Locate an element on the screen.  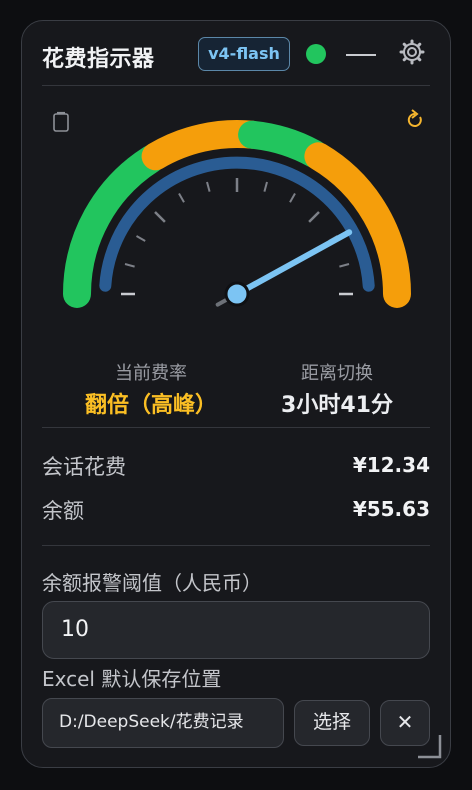
gauge-arc-green-top is located at coordinates (283, 144).